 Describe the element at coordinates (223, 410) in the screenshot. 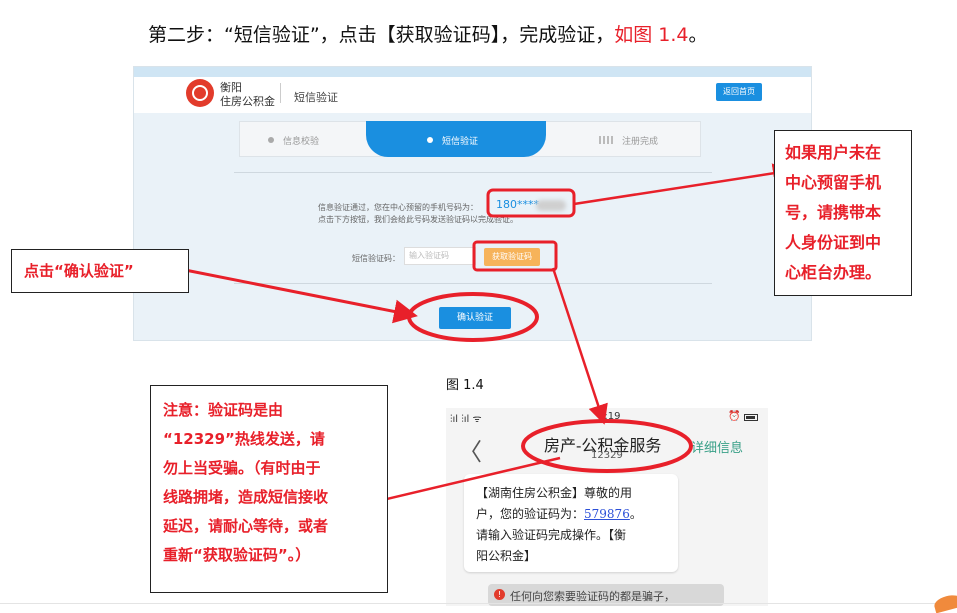

I see `callout-line: 注意：验证码是由` at that location.